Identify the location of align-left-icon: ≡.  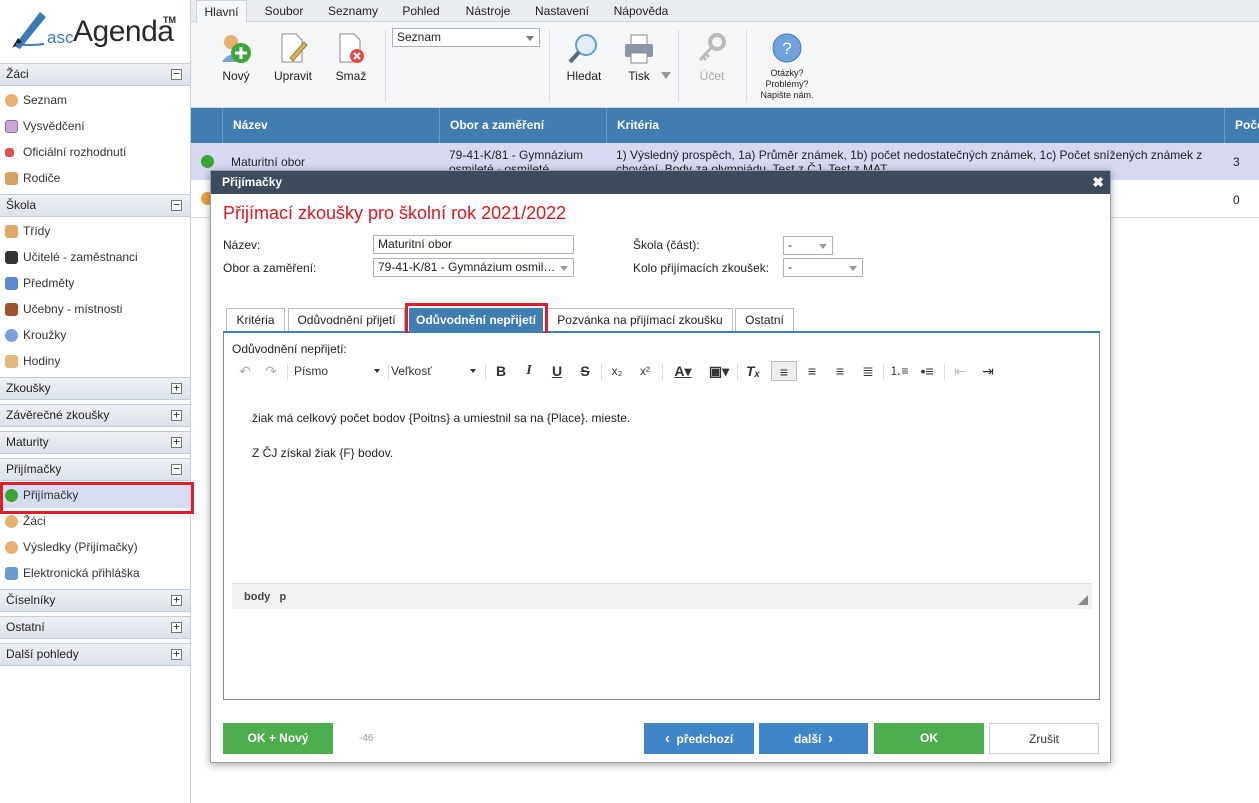
(784, 371).